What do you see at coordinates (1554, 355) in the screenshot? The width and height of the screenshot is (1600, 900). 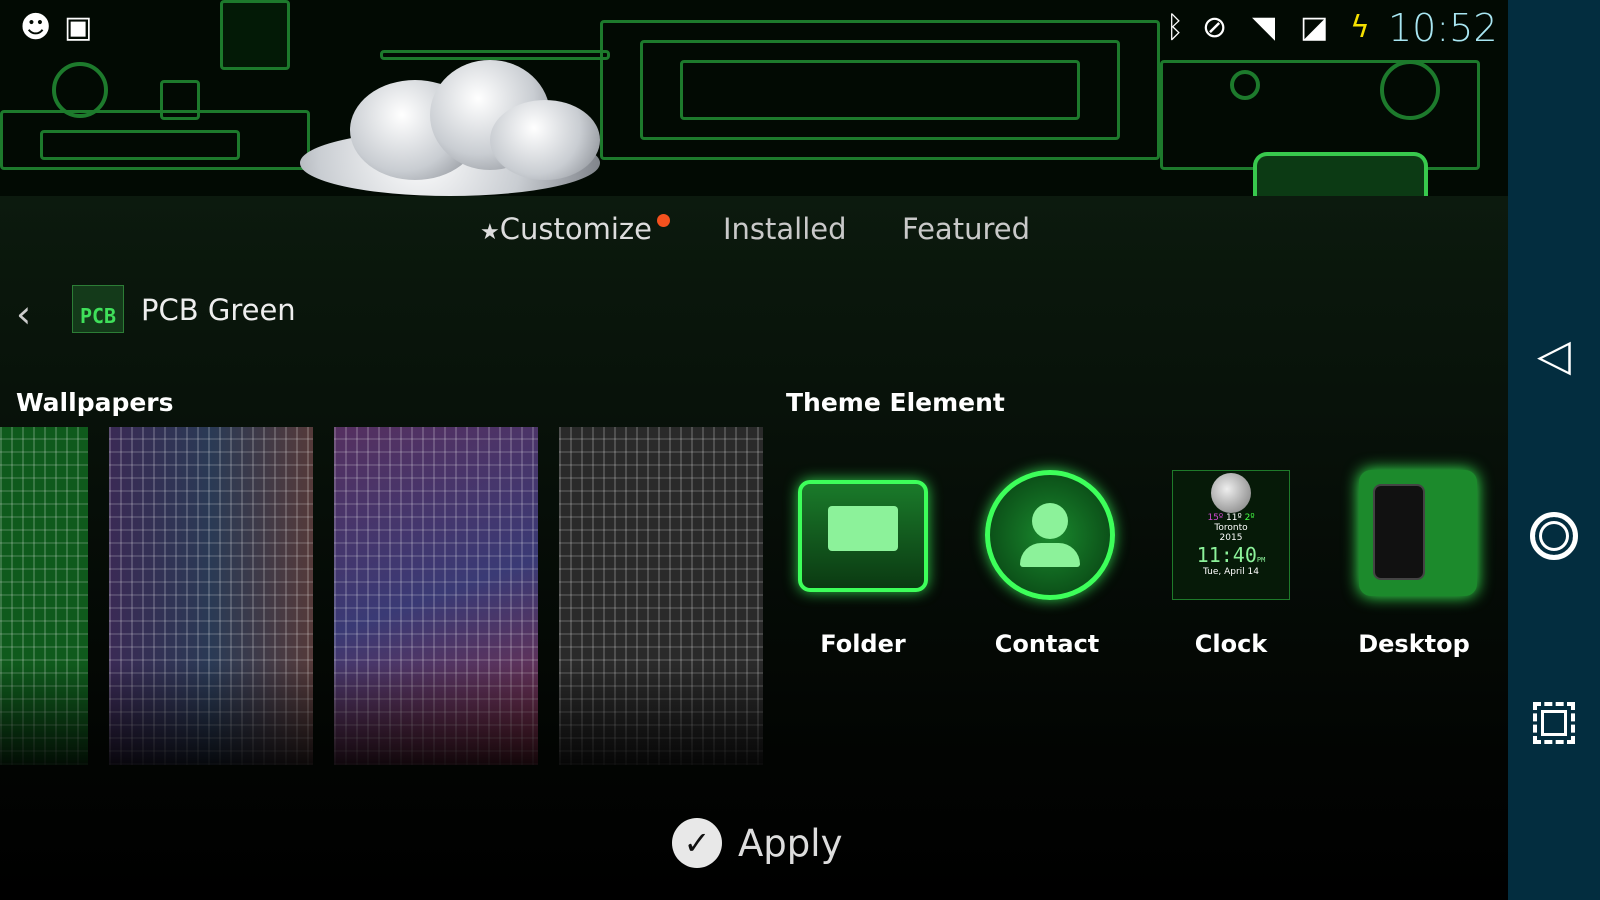 I see `back-triangle-icon: ◁` at bounding box center [1554, 355].